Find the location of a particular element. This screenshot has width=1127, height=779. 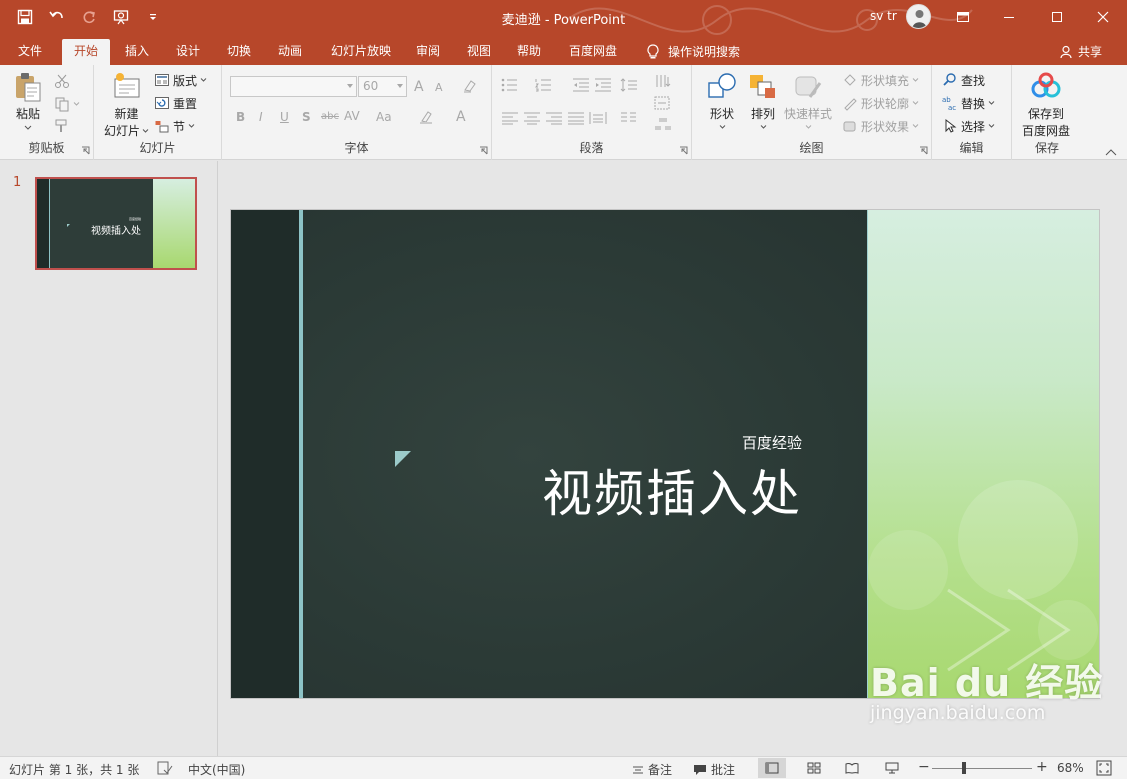

font-size-combobox: 60 is located at coordinates (382, 86).